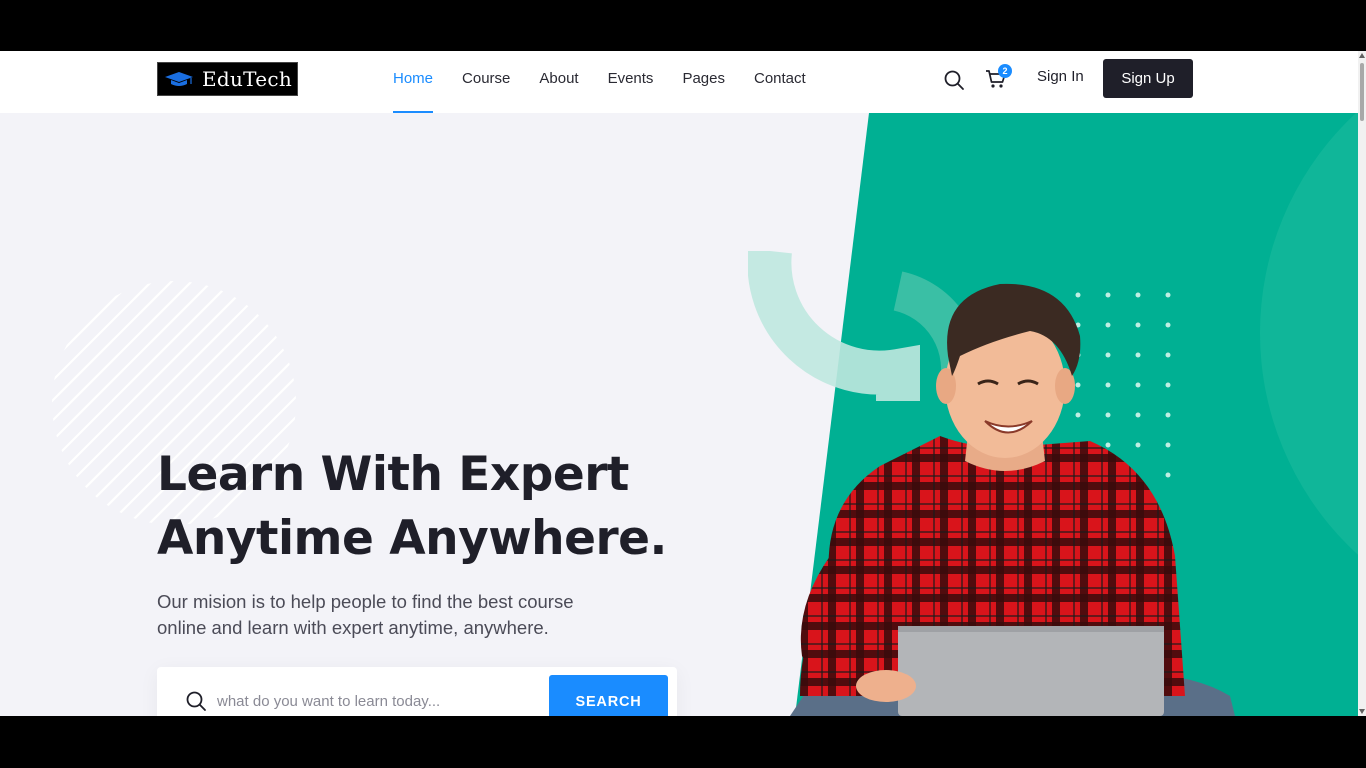 The image size is (1366, 768). I want to click on page-scrollbar, so click(1362, 383).